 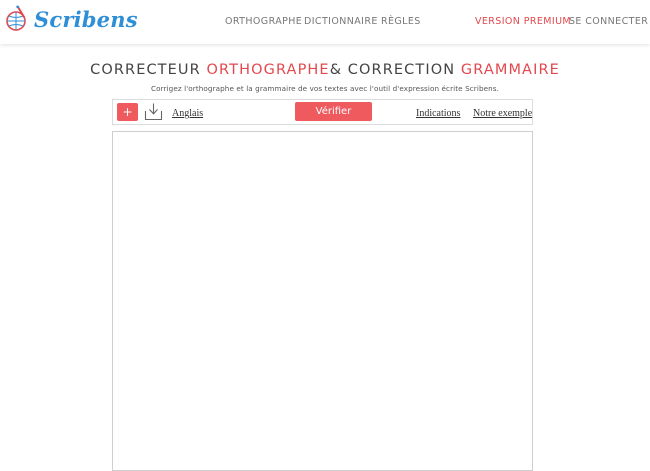 What do you see at coordinates (502, 113) in the screenshot?
I see `example-link: Notre exemple` at bounding box center [502, 113].